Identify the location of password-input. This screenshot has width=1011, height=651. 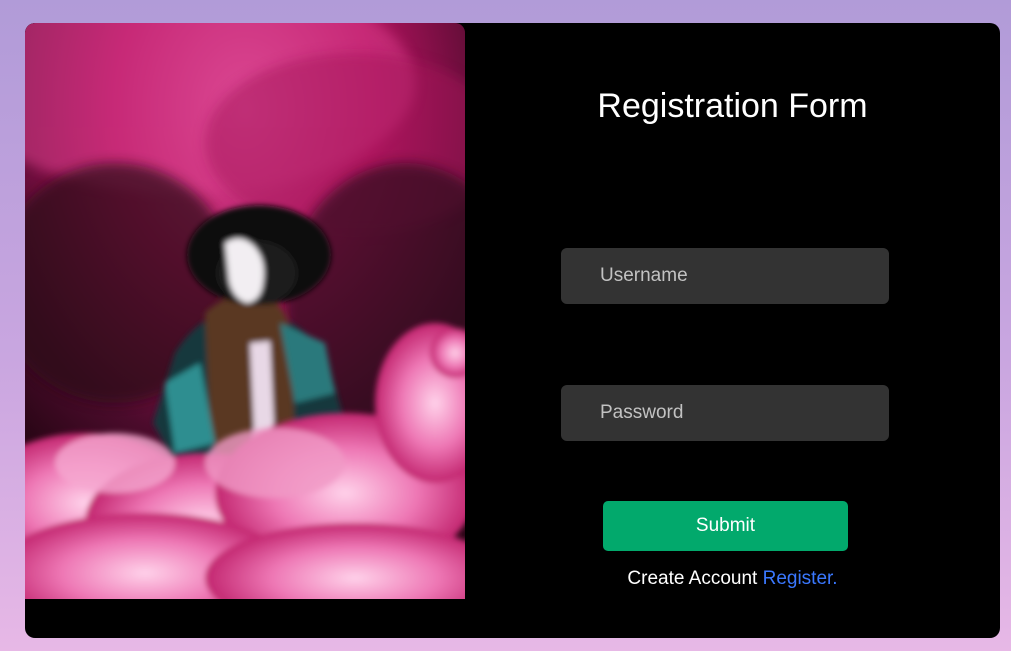
(725, 413).